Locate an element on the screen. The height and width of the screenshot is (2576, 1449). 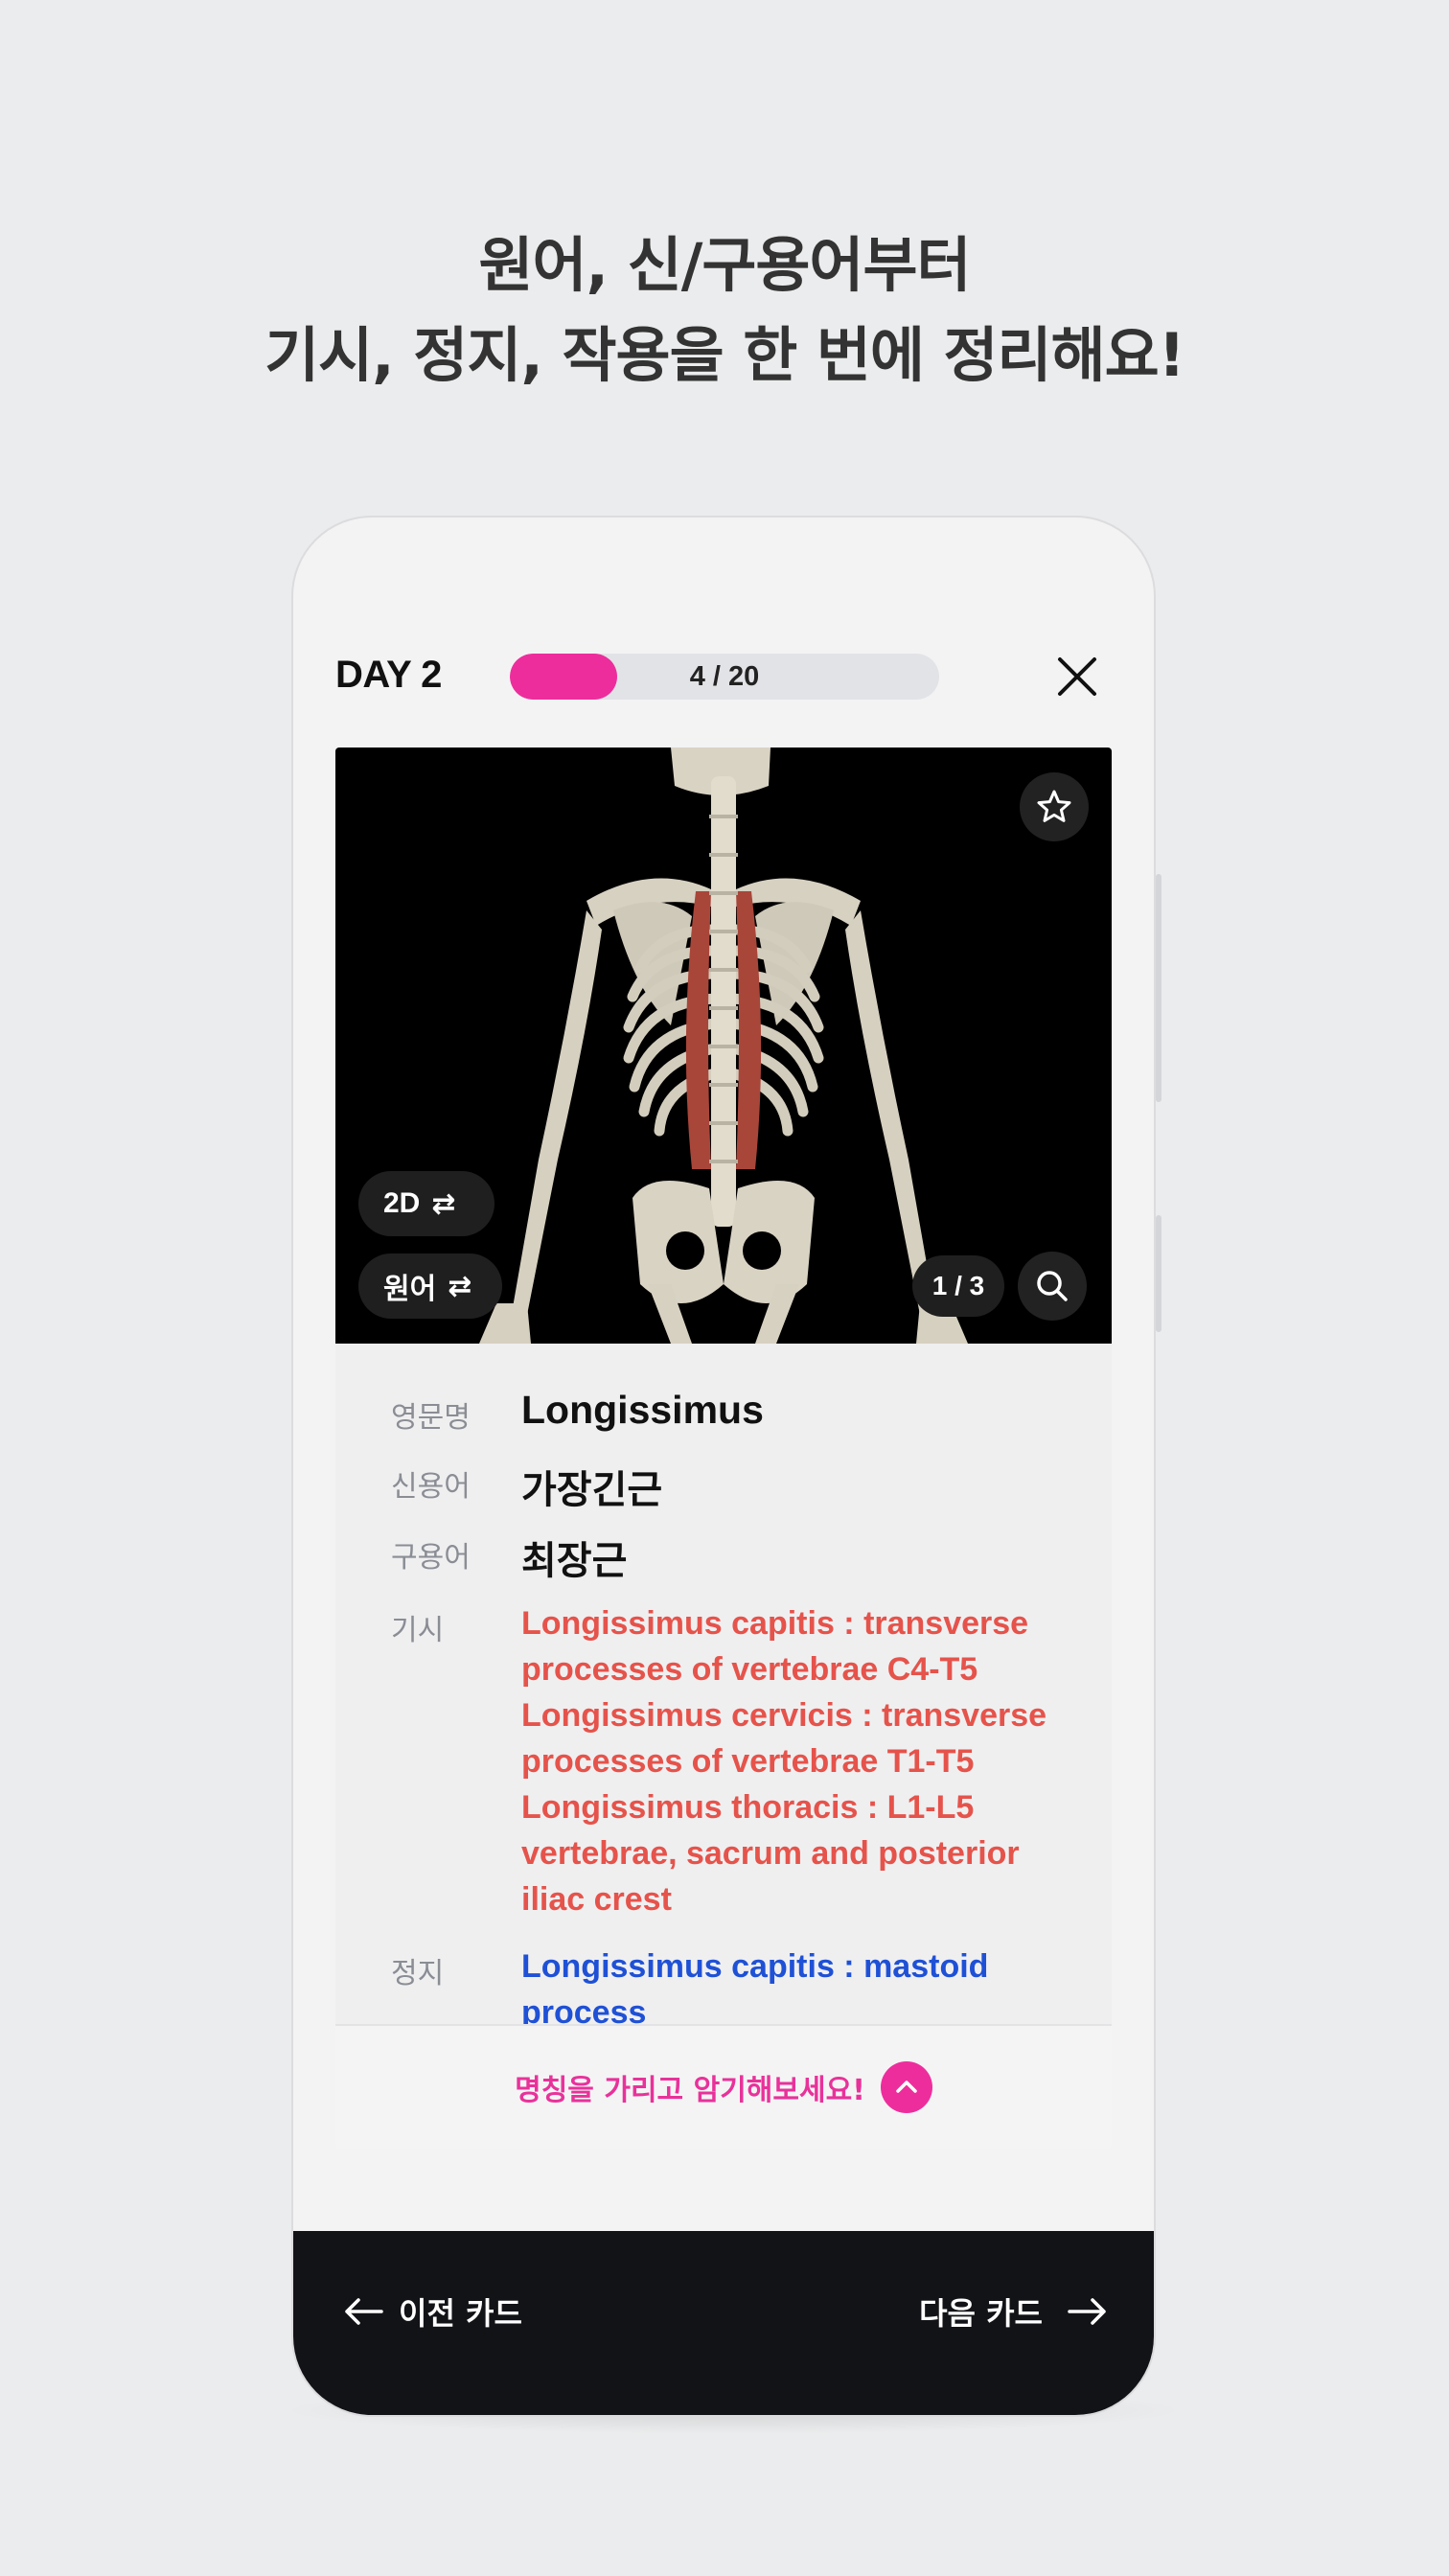
progress-text: 4 / 20 is located at coordinates (724, 676).